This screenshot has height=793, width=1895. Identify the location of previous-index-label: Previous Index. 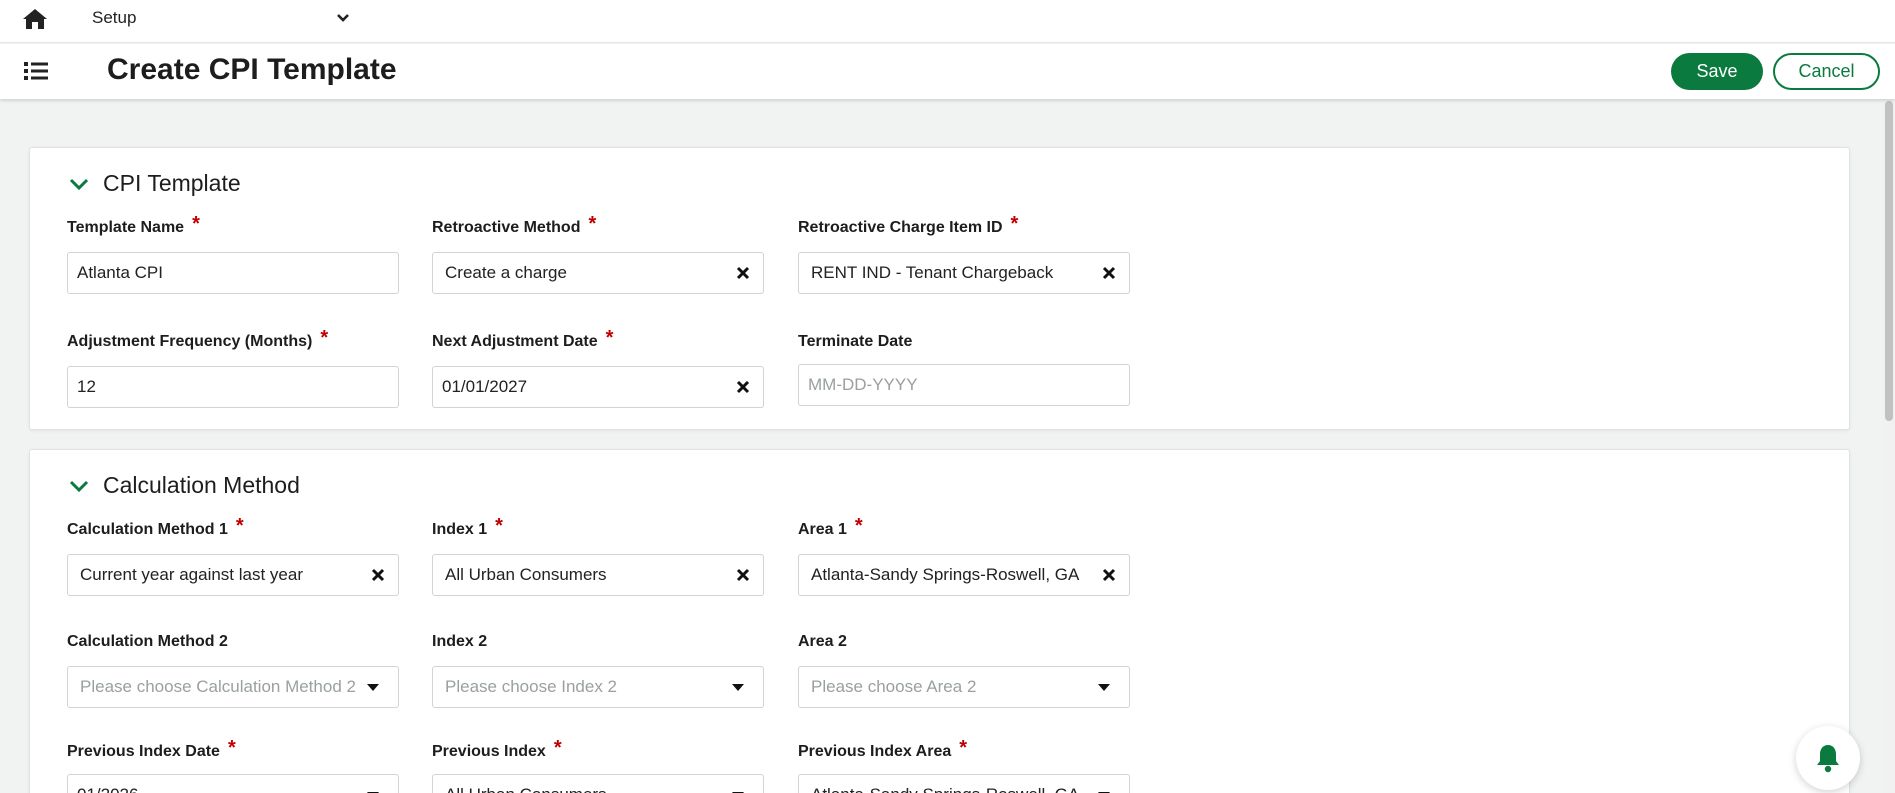
(489, 751).